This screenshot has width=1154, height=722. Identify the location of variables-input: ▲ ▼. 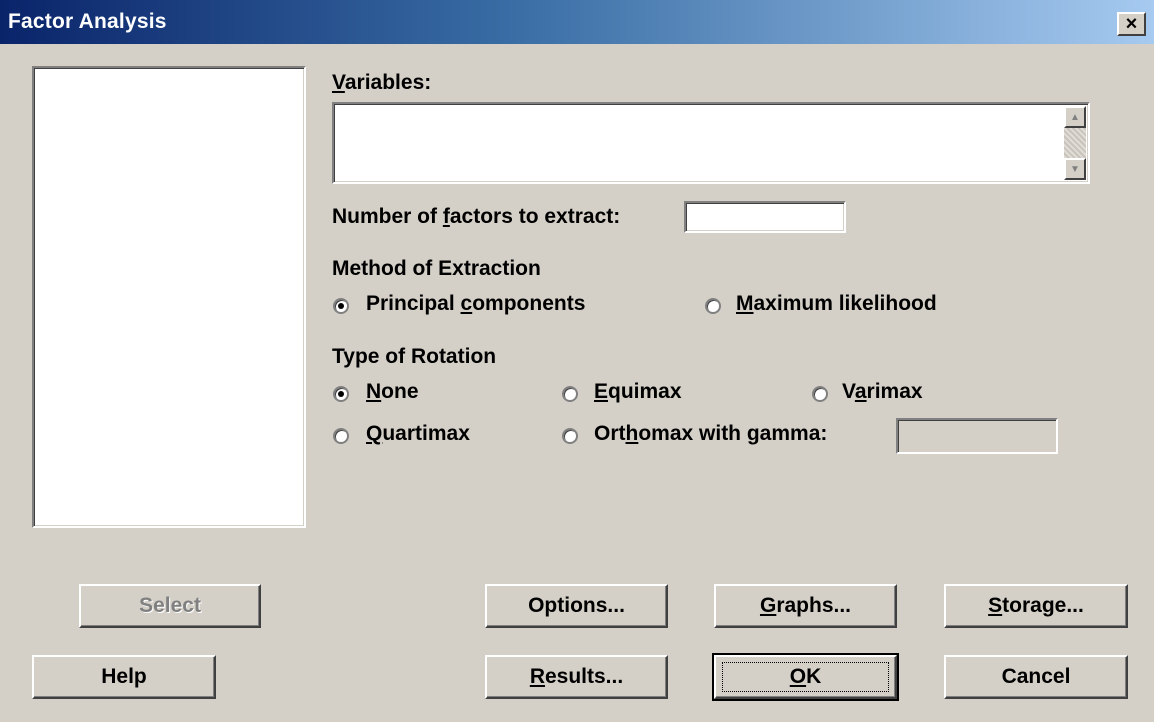
(711, 143).